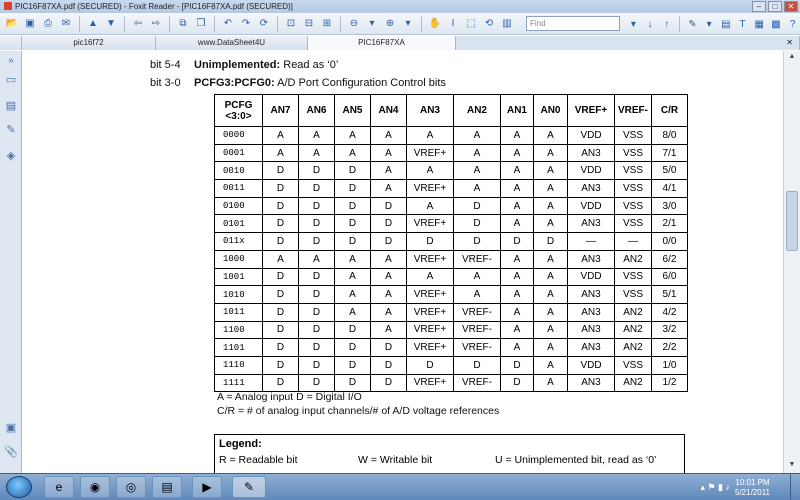 This screenshot has width=800, height=500. I want to click on pages-panel-icon: ▤, so click(11, 106).